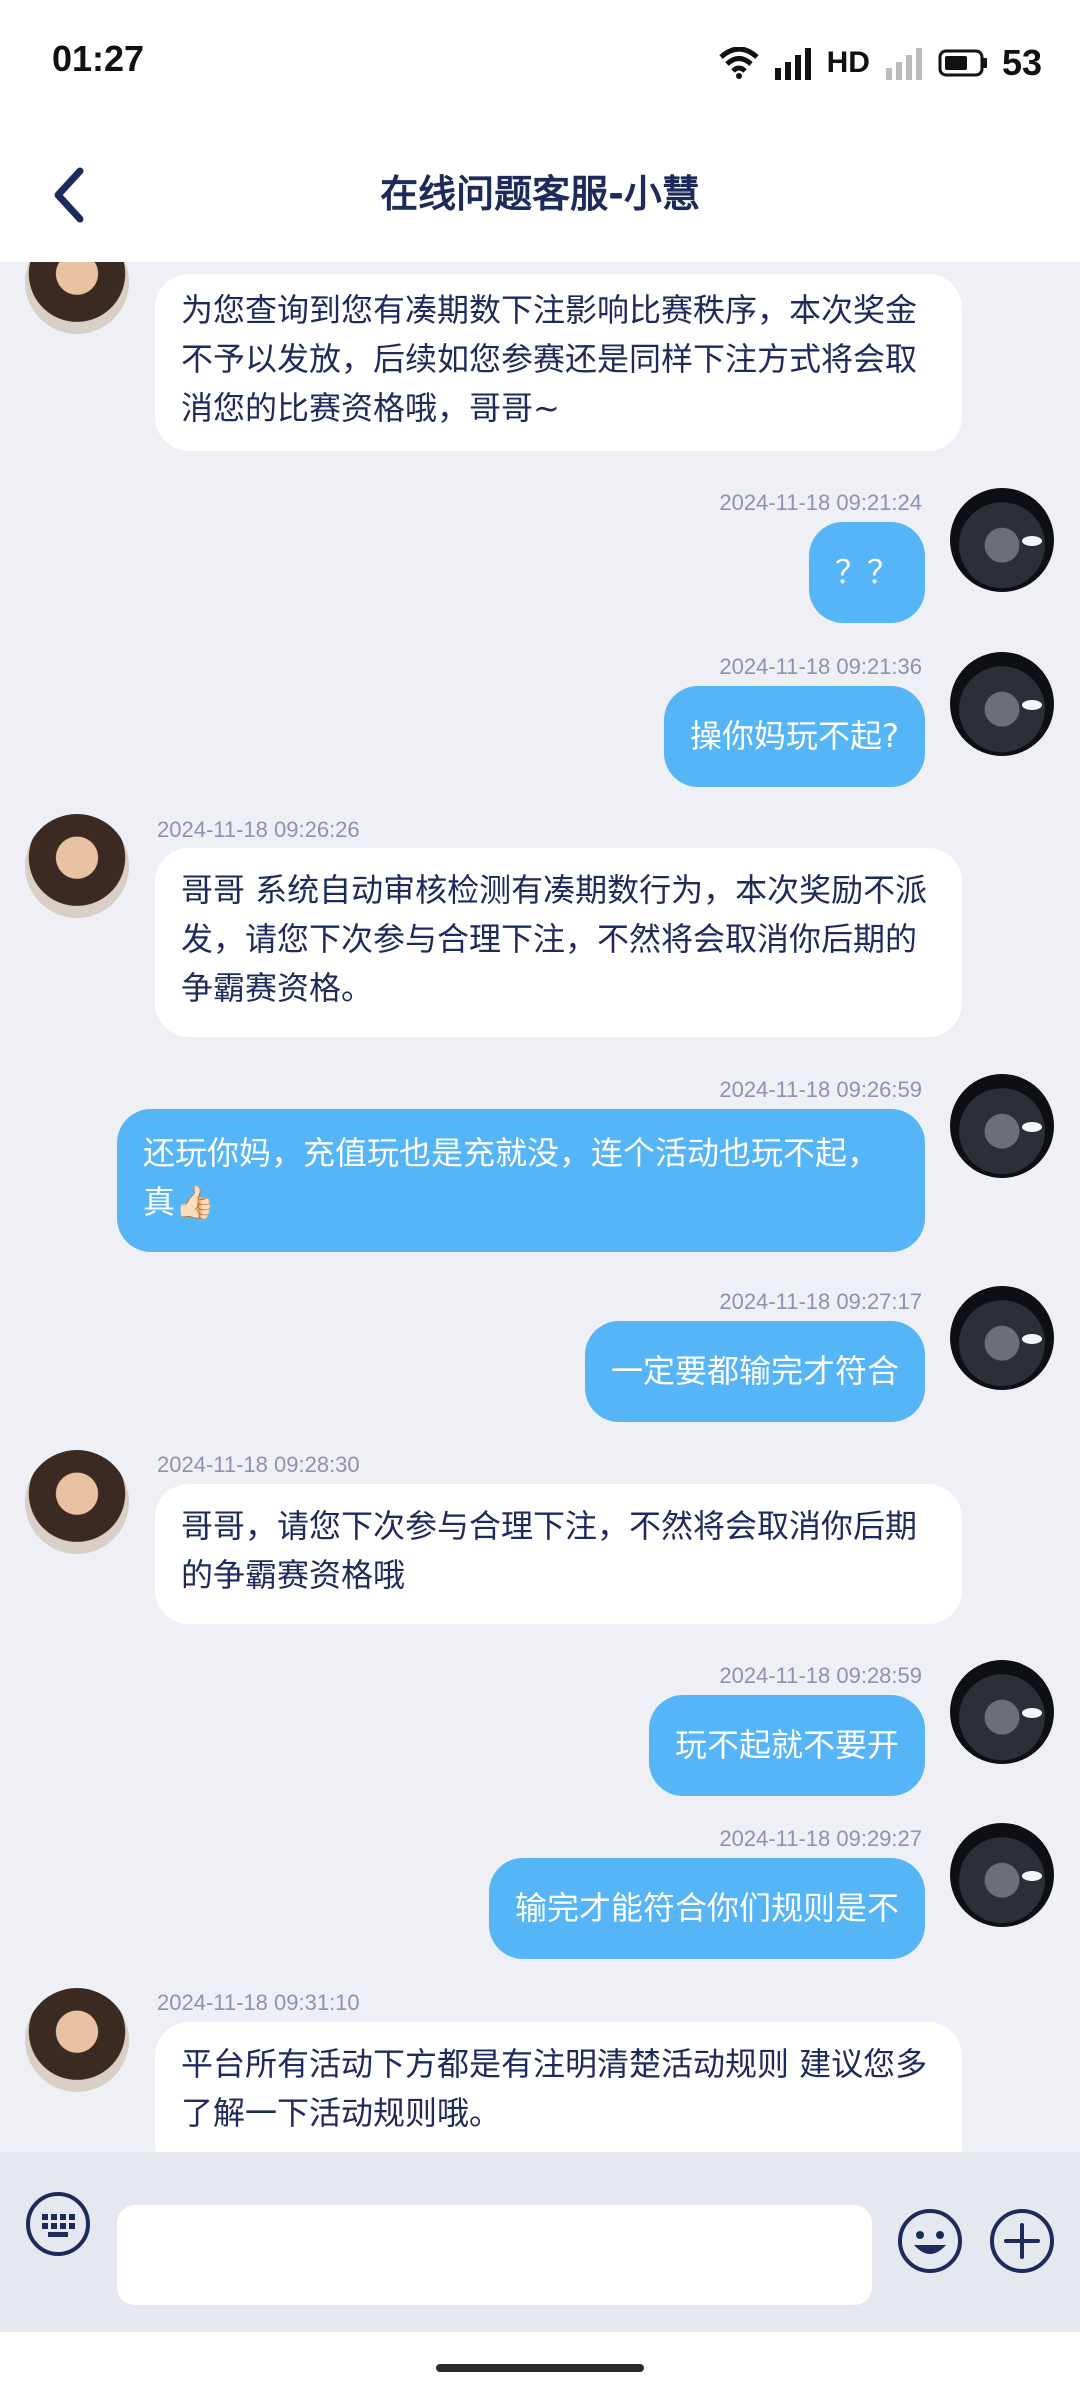 The image size is (1080, 2400). I want to click on battery-level: 53, so click(1021, 62).